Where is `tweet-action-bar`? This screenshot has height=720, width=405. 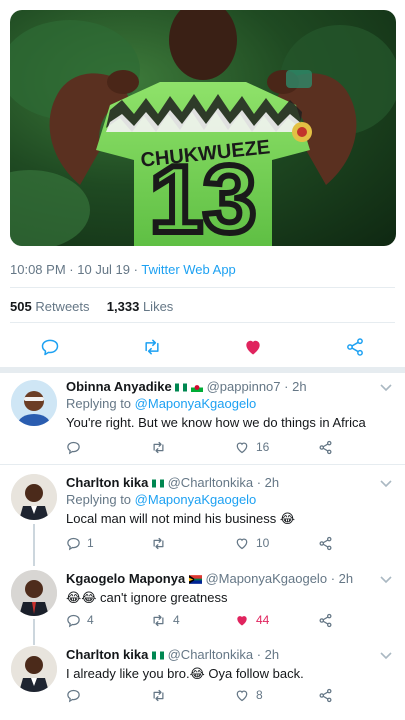
tweet-action-bar is located at coordinates (202, 347).